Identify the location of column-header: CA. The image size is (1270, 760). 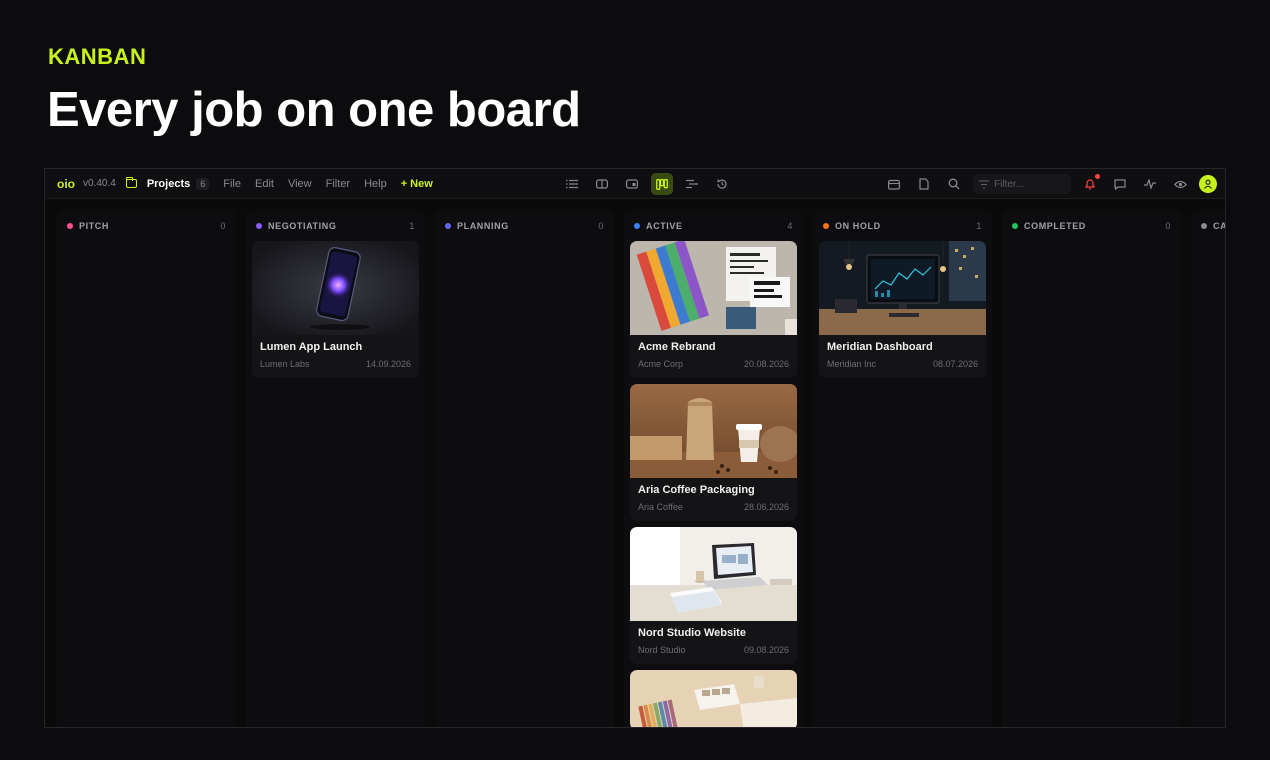
(1208, 226).